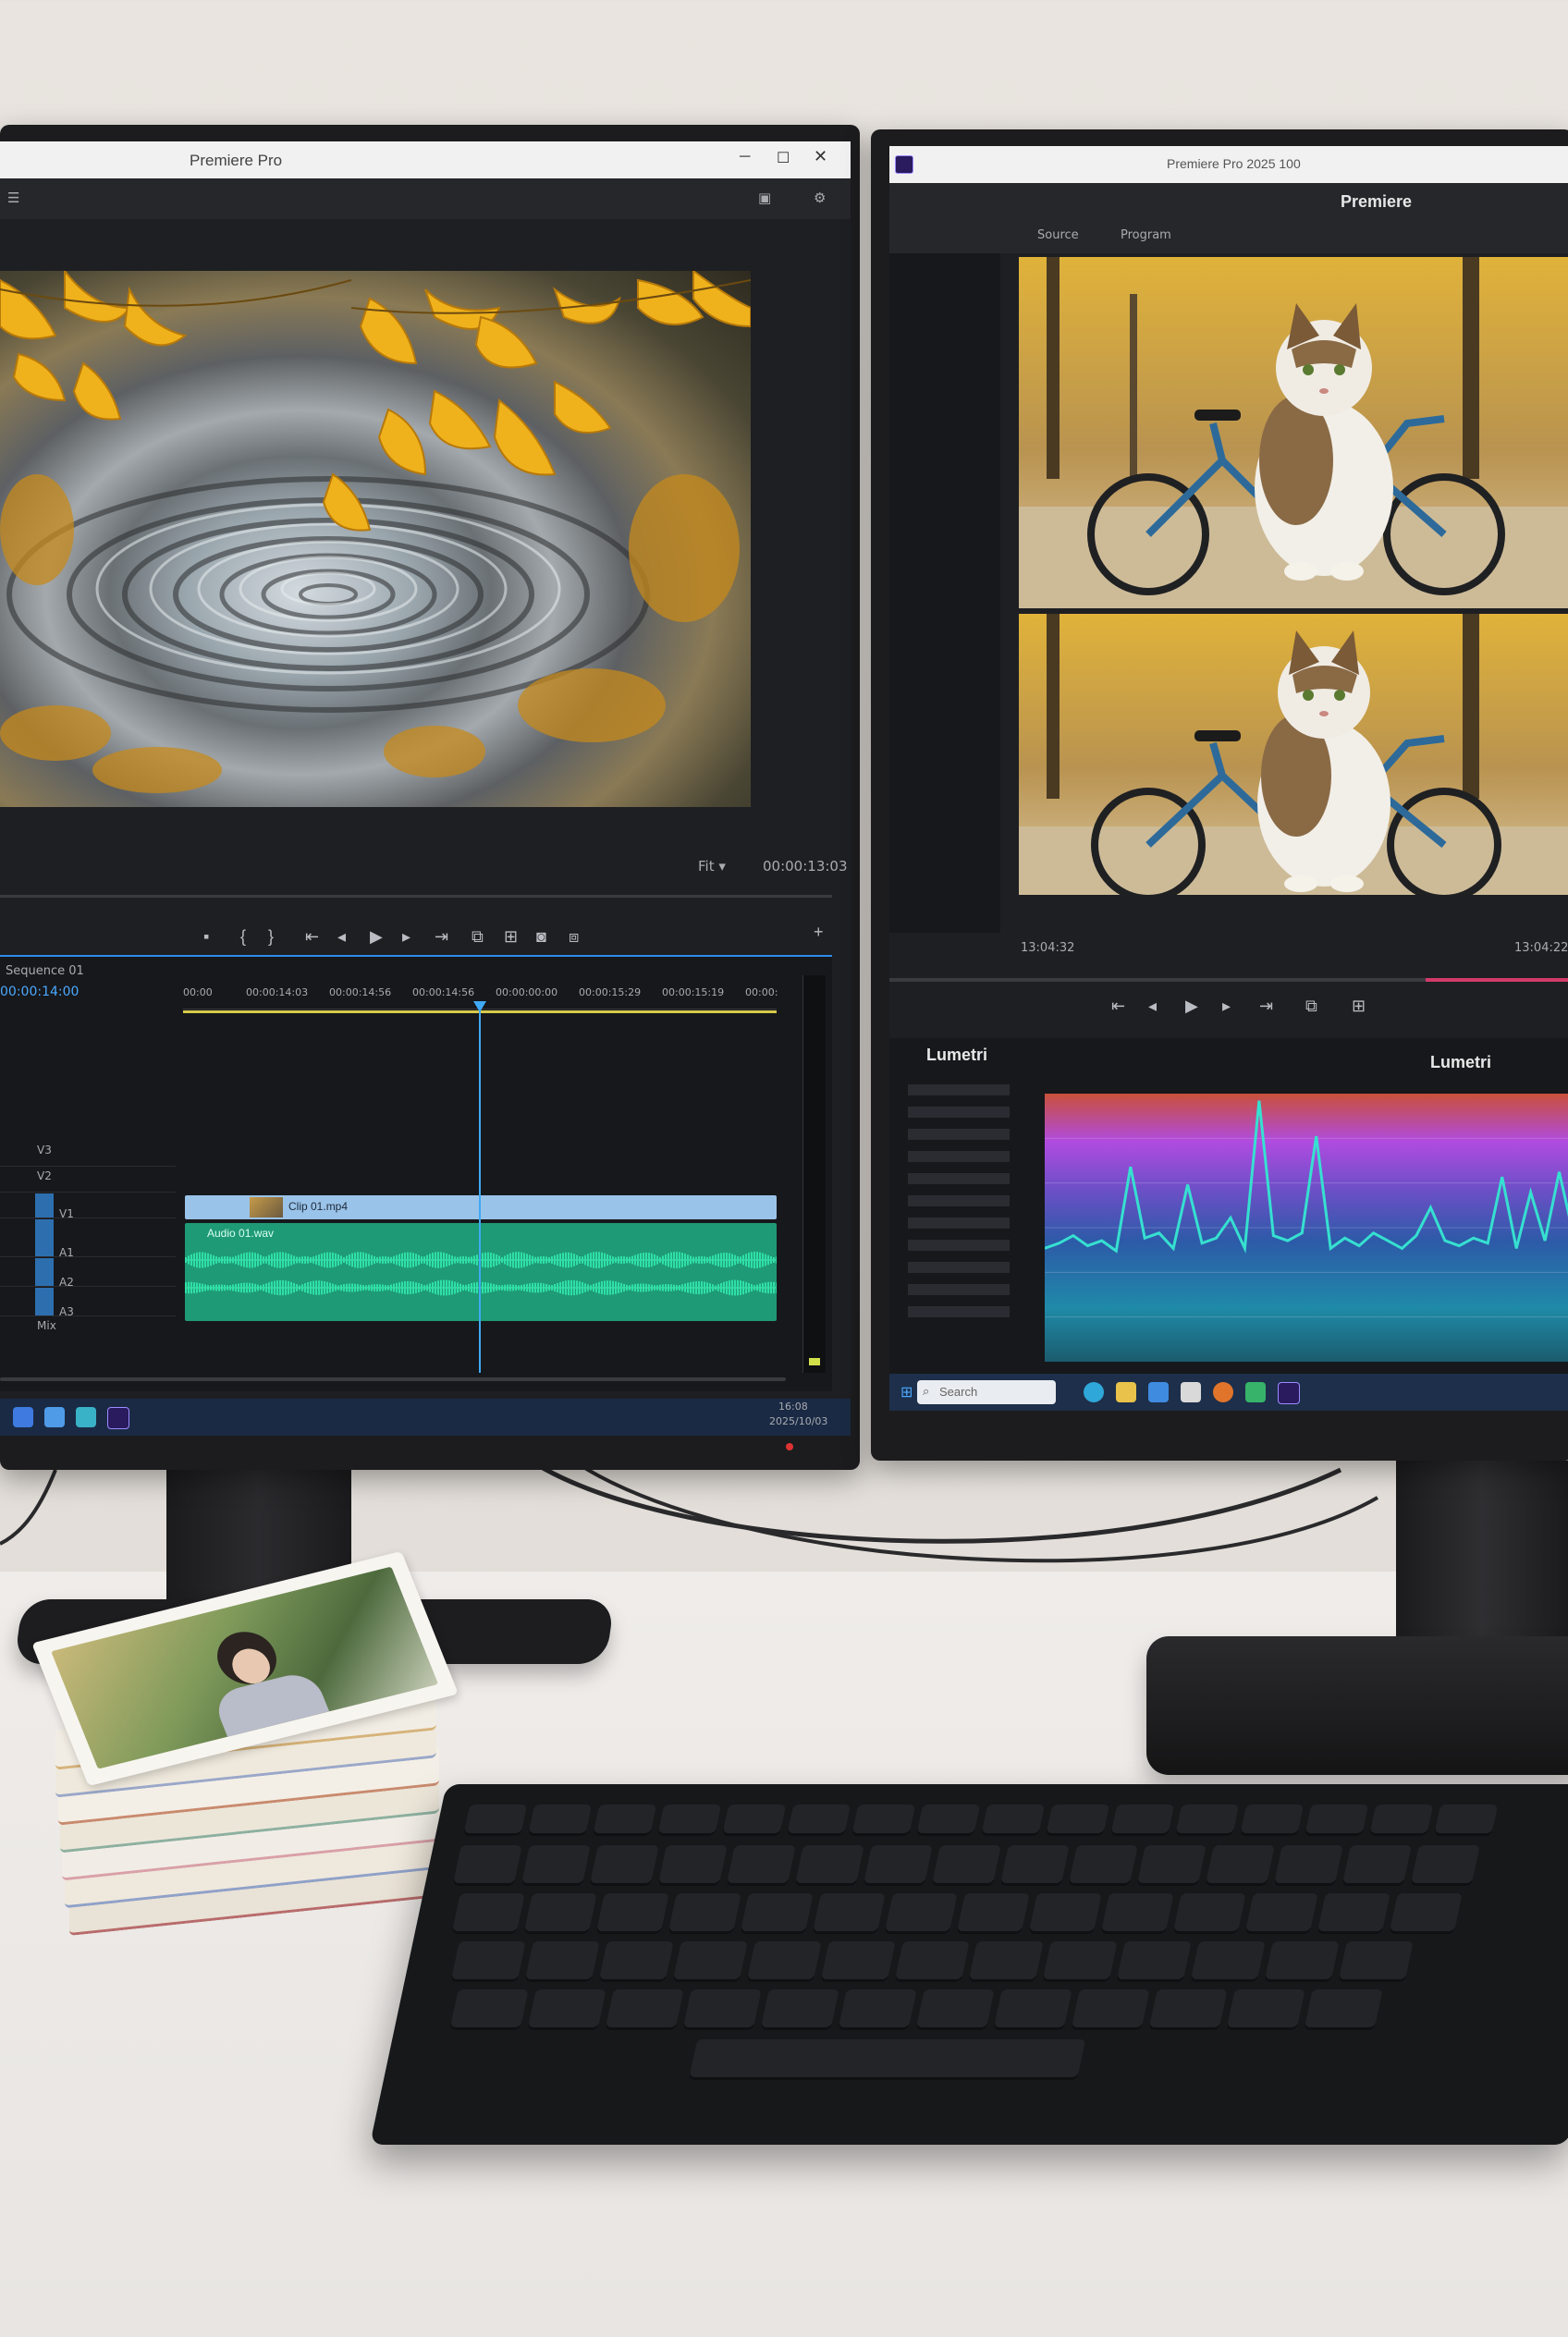  Describe the element at coordinates (88, 1154) in the screenshot. I see `track-header: V3` at that location.